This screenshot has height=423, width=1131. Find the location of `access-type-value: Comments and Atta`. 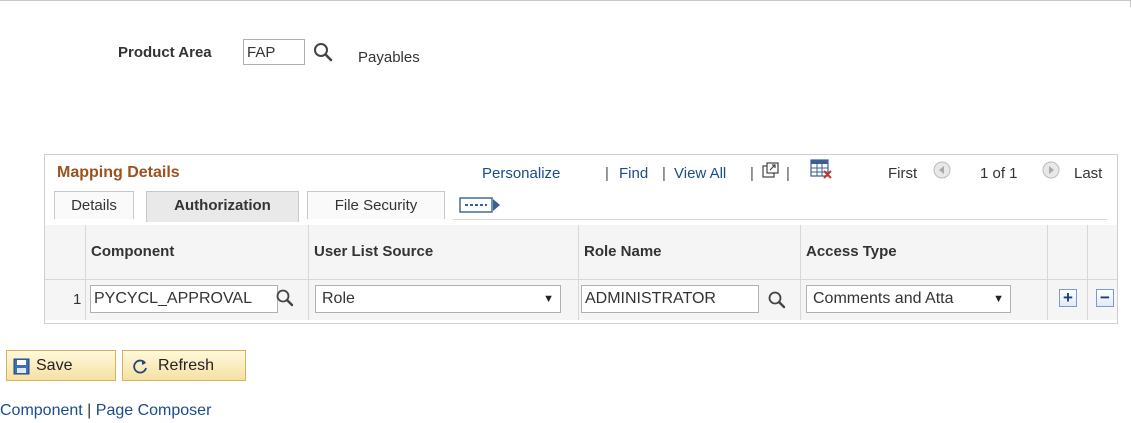

access-type-value: Comments and Atta is located at coordinates (883, 298).